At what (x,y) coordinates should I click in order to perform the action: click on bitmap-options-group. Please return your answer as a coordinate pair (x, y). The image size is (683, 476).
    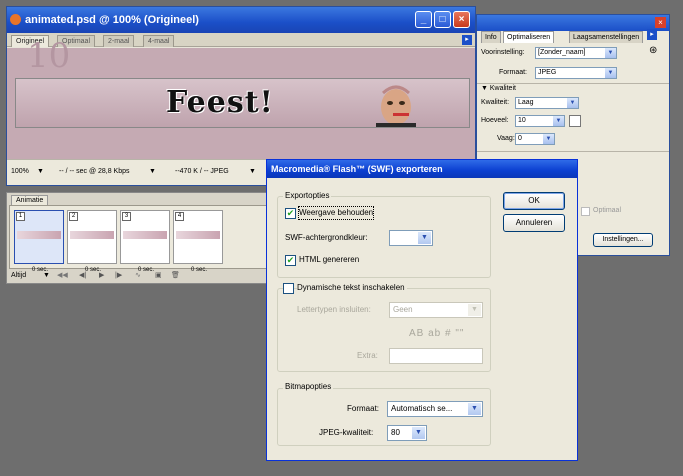
    Looking at the image, I should click on (384, 417).